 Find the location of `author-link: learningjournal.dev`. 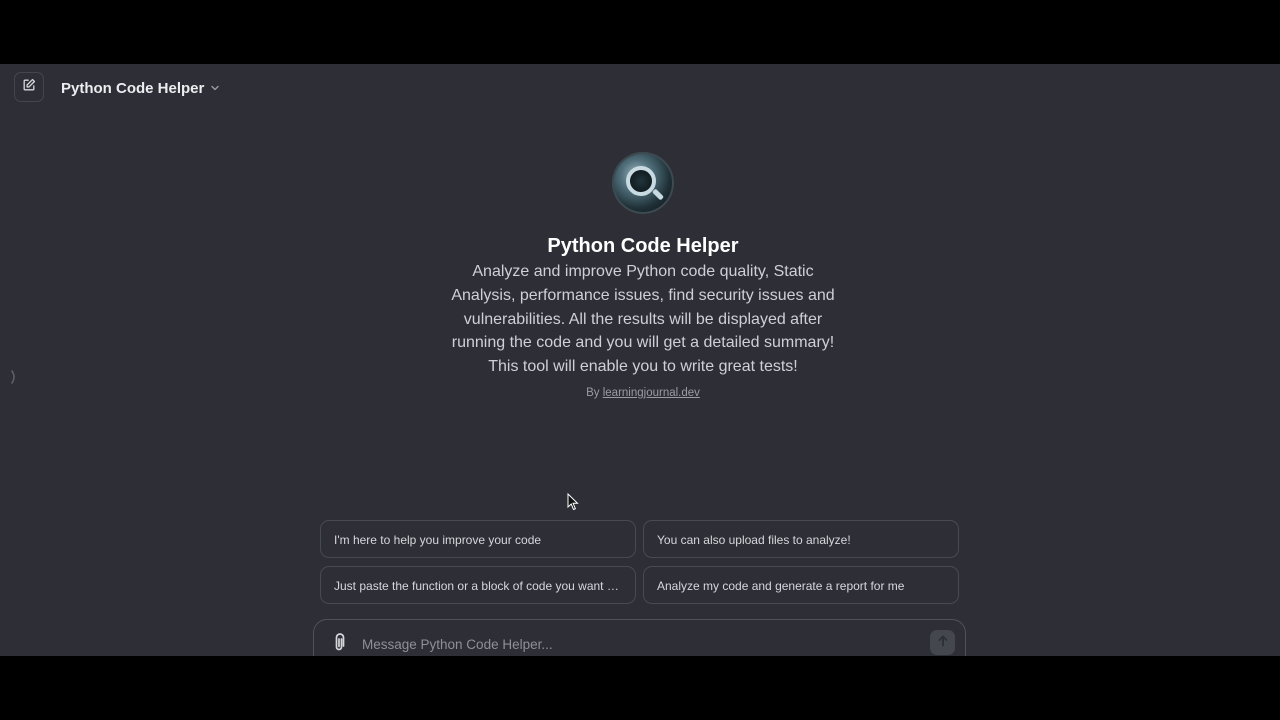

author-link: learningjournal.dev is located at coordinates (651, 393).